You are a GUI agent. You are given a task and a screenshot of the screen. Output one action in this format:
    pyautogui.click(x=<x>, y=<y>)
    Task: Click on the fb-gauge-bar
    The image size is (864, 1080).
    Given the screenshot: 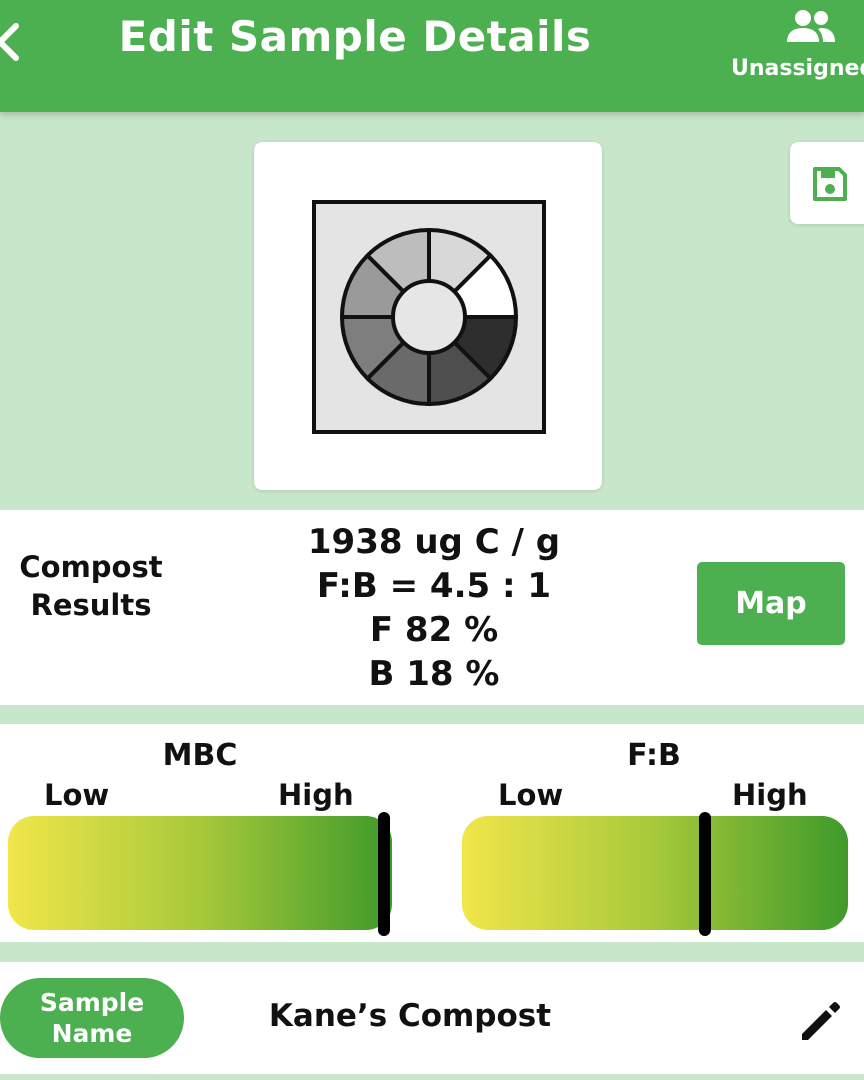 What is the action you would take?
    pyautogui.click(x=655, y=873)
    